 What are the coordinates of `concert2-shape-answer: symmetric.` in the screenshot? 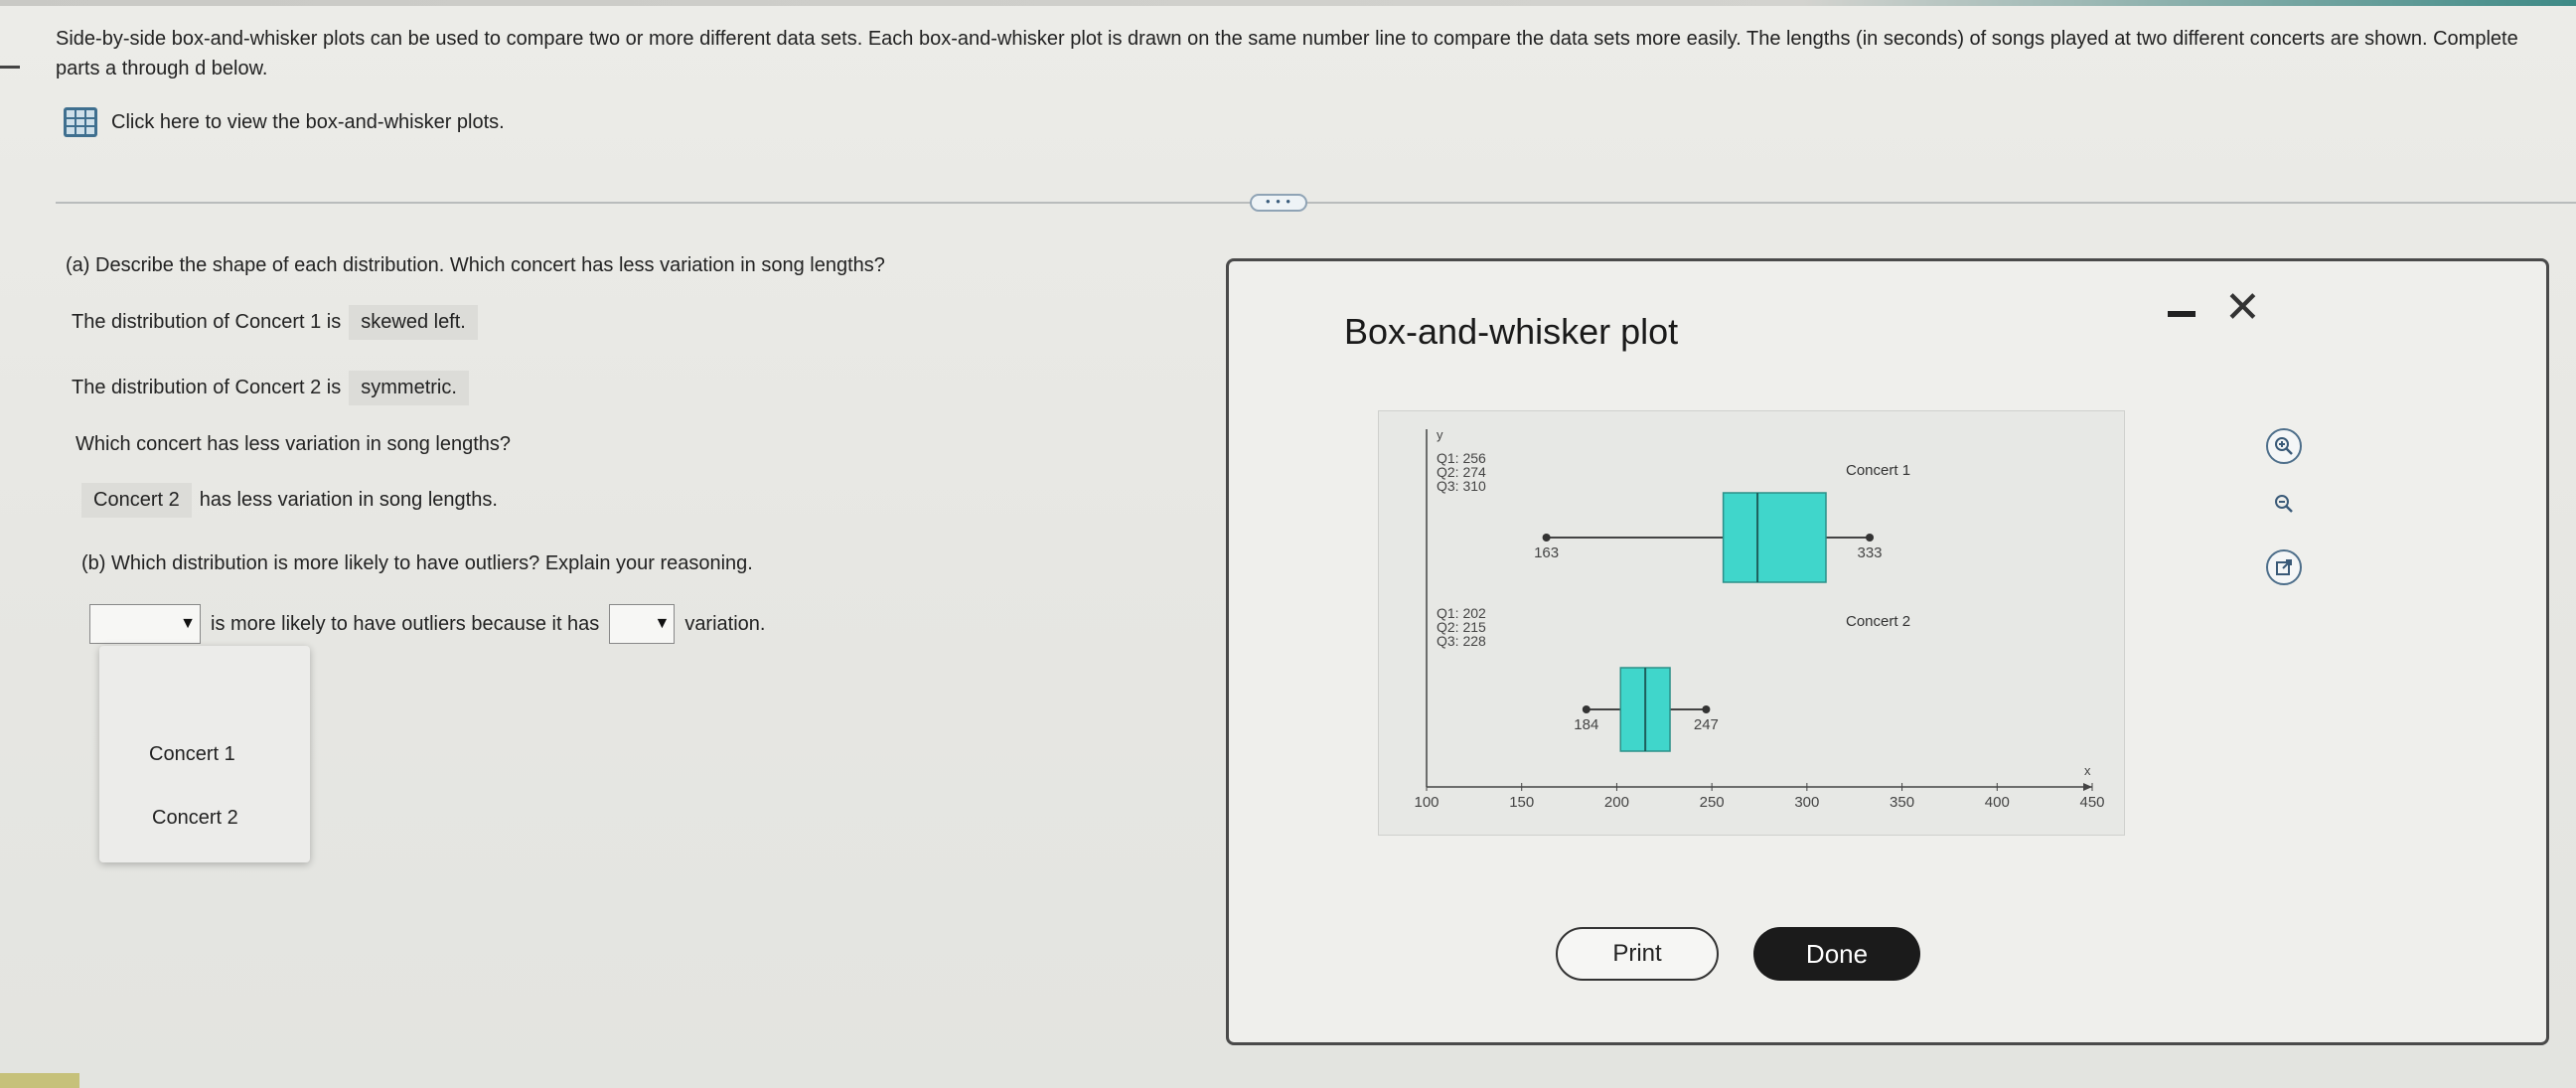 It's located at (409, 388).